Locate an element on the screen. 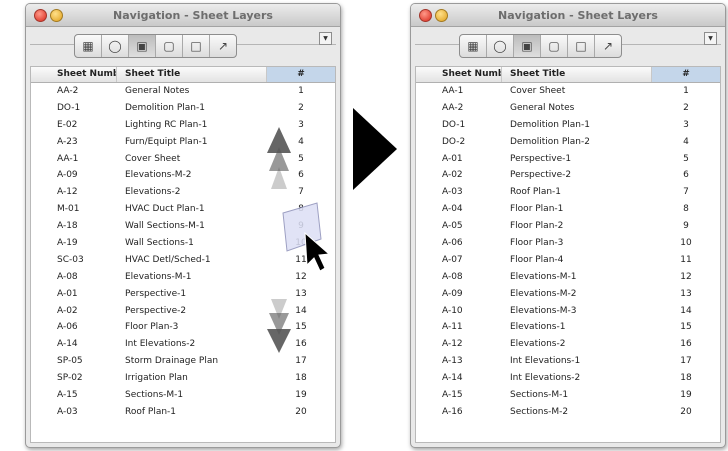  sheet-title-cell: Perspective-1 is located at coordinates (156, 293).